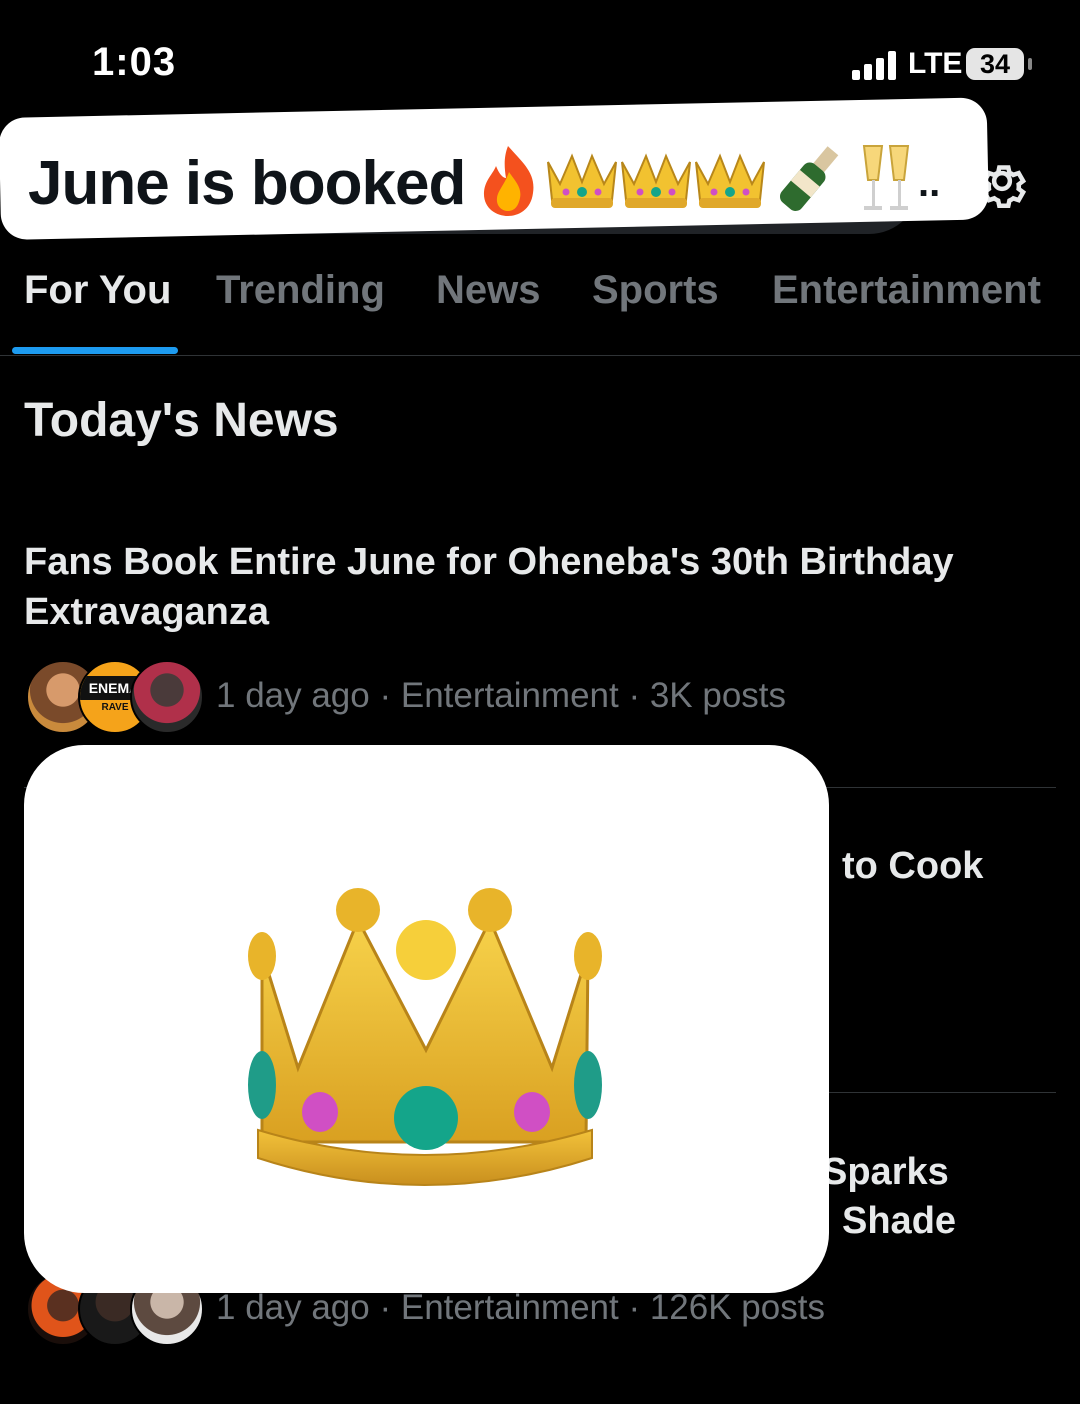  What do you see at coordinates (929, 183) in the screenshot?
I see `caption-ellipsis: ..` at bounding box center [929, 183].